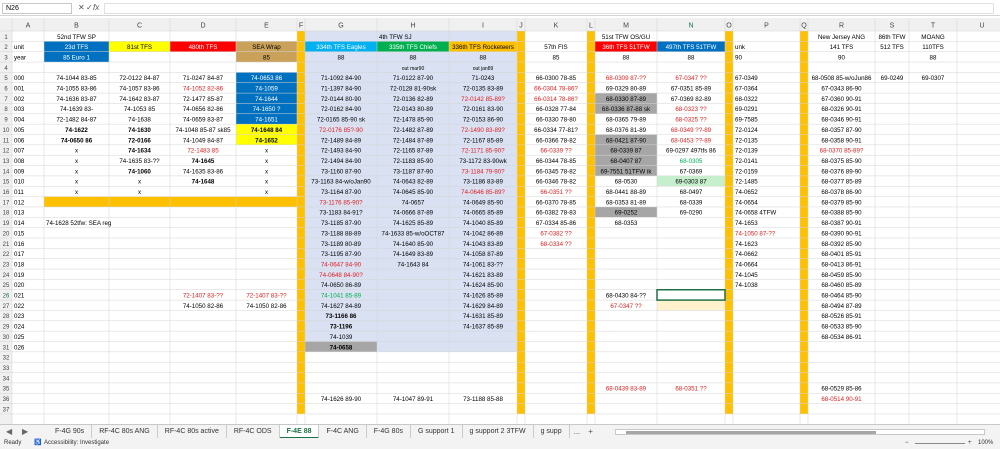 Image resolution: width=1000 pixels, height=449 pixels. I want to click on cell-M5: 68-0309 87-??, so click(626, 78).